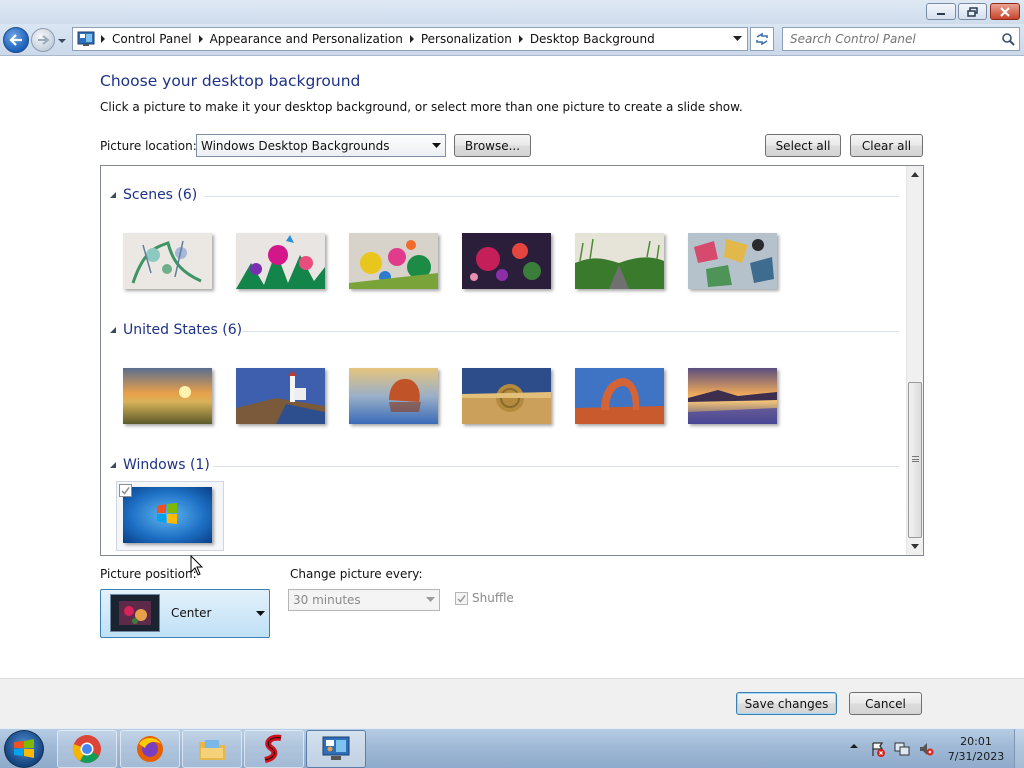 The width and height of the screenshot is (1024, 768). Describe the element at coordinates (976, 749) in the screenshot. I see `system-clock: 20:01 7/31/2023` at that location.